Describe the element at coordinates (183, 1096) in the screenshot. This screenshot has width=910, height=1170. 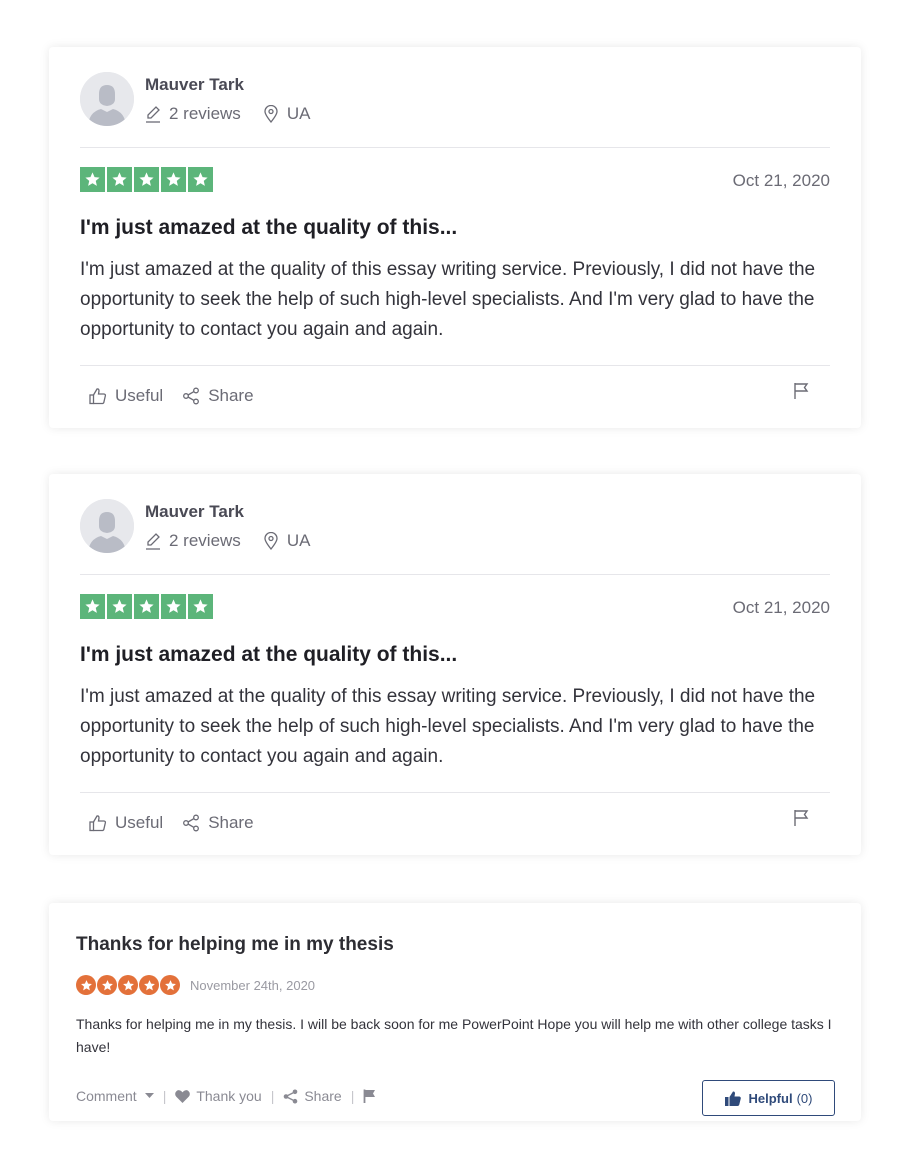
I see `heart-icon` at that location.